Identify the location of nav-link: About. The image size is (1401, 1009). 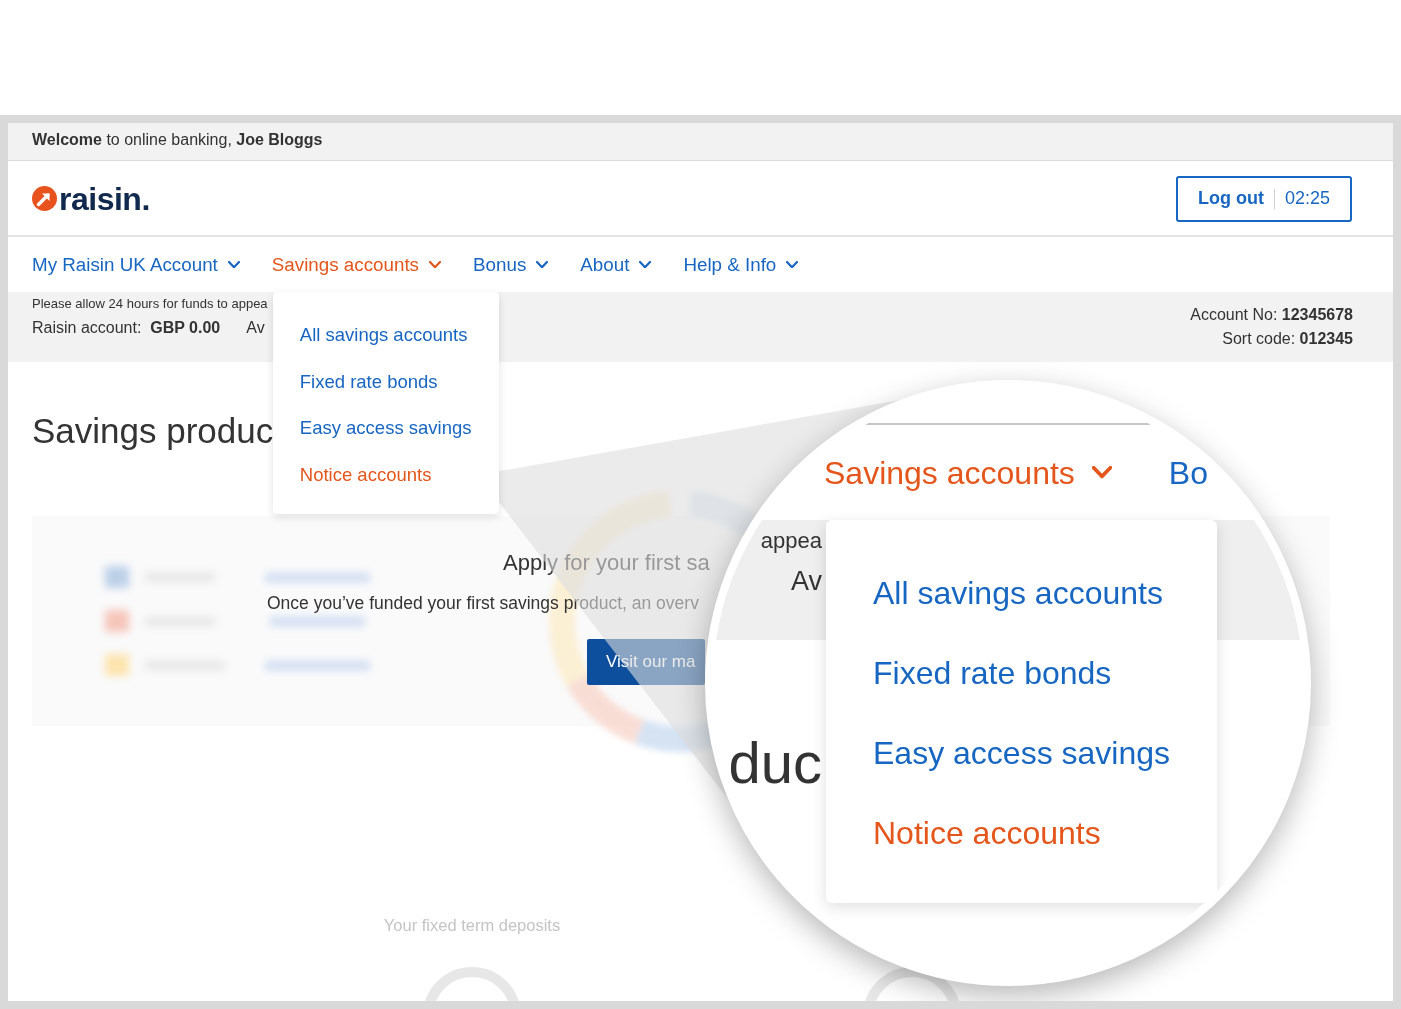
(616, 264).